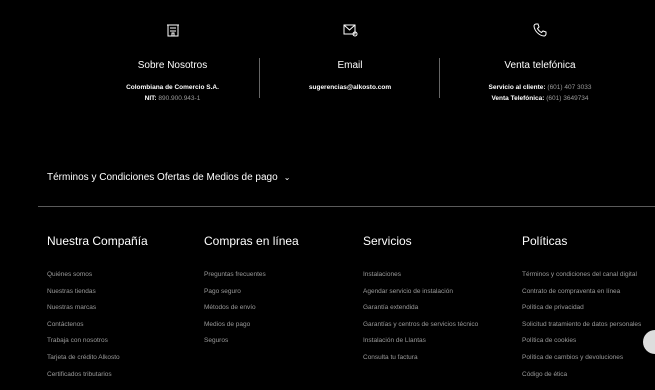 This screenshot has width=655, height=390. What do you see at coordinates (172, 30) in the screenshot?
I see `building-icon` at bounding box center [172, 30].